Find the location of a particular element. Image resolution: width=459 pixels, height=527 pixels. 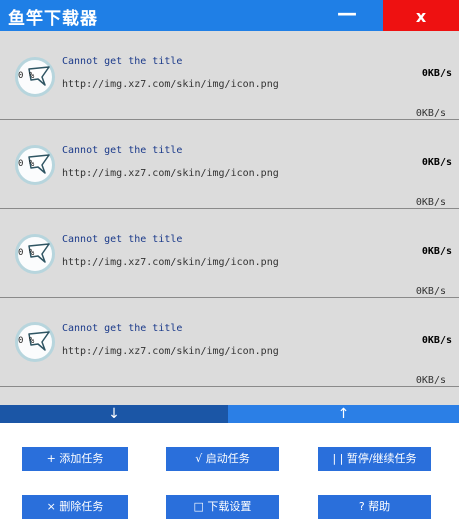

app-title: 鱼竿下载器 is located at coordinates (53, 19).